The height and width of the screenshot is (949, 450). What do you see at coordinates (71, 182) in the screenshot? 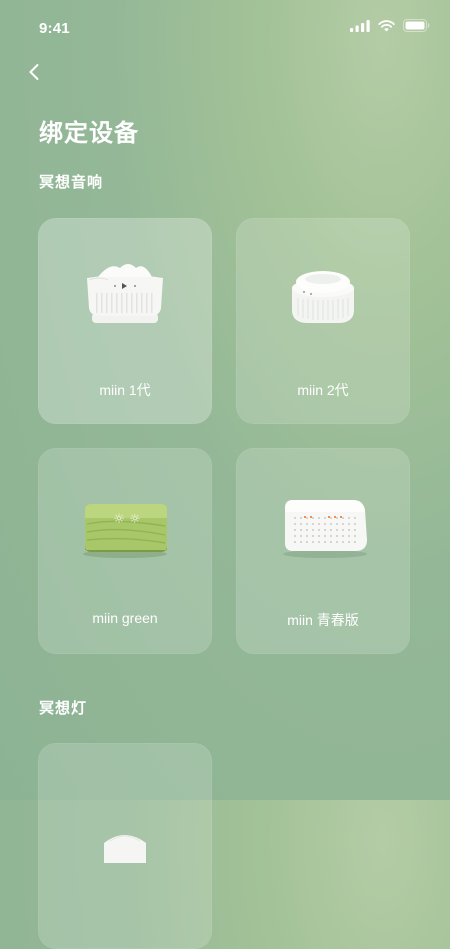
I see `section-title-speakers: 冥想音响` at bounding box center [71, 182].